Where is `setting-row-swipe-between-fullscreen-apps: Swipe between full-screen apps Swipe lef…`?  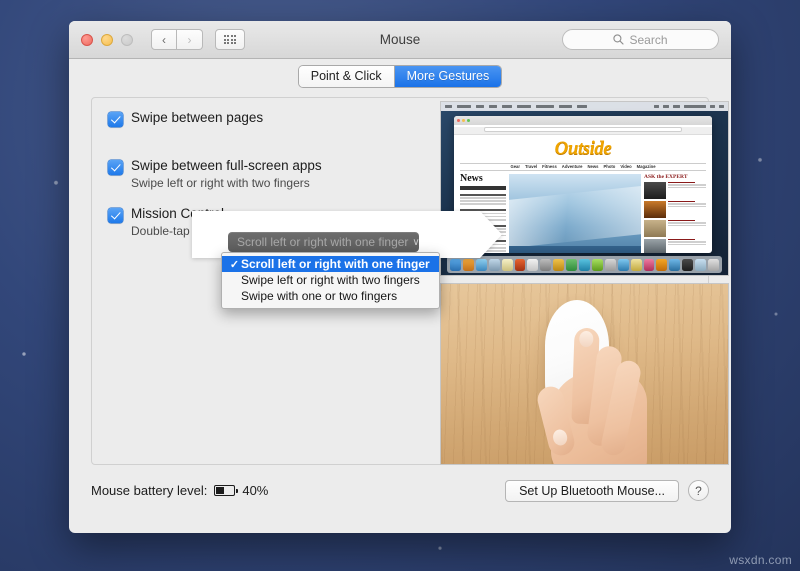
setting-row-swipe-between-fullscreen-apps: Swipe between full-screen apps Swipe lef… is located at coordinates (258, 176).